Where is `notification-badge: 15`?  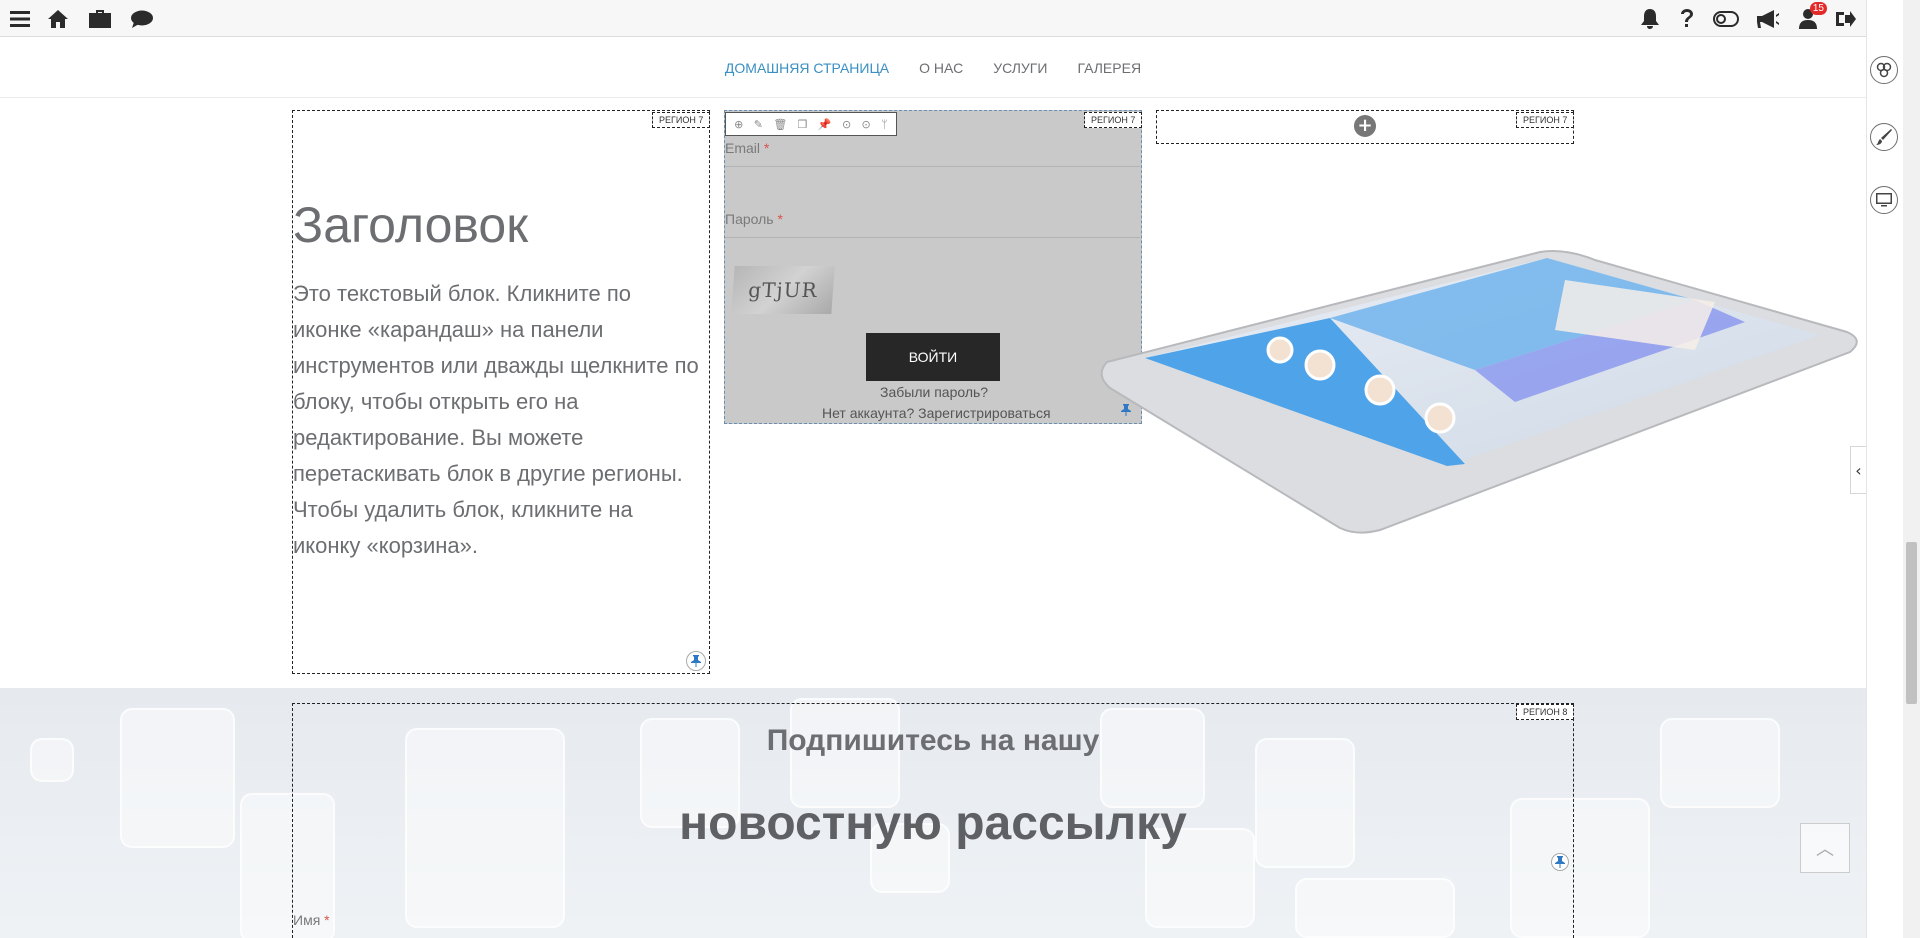
notification-badge: 15 is located at coordinates (1818, 8).